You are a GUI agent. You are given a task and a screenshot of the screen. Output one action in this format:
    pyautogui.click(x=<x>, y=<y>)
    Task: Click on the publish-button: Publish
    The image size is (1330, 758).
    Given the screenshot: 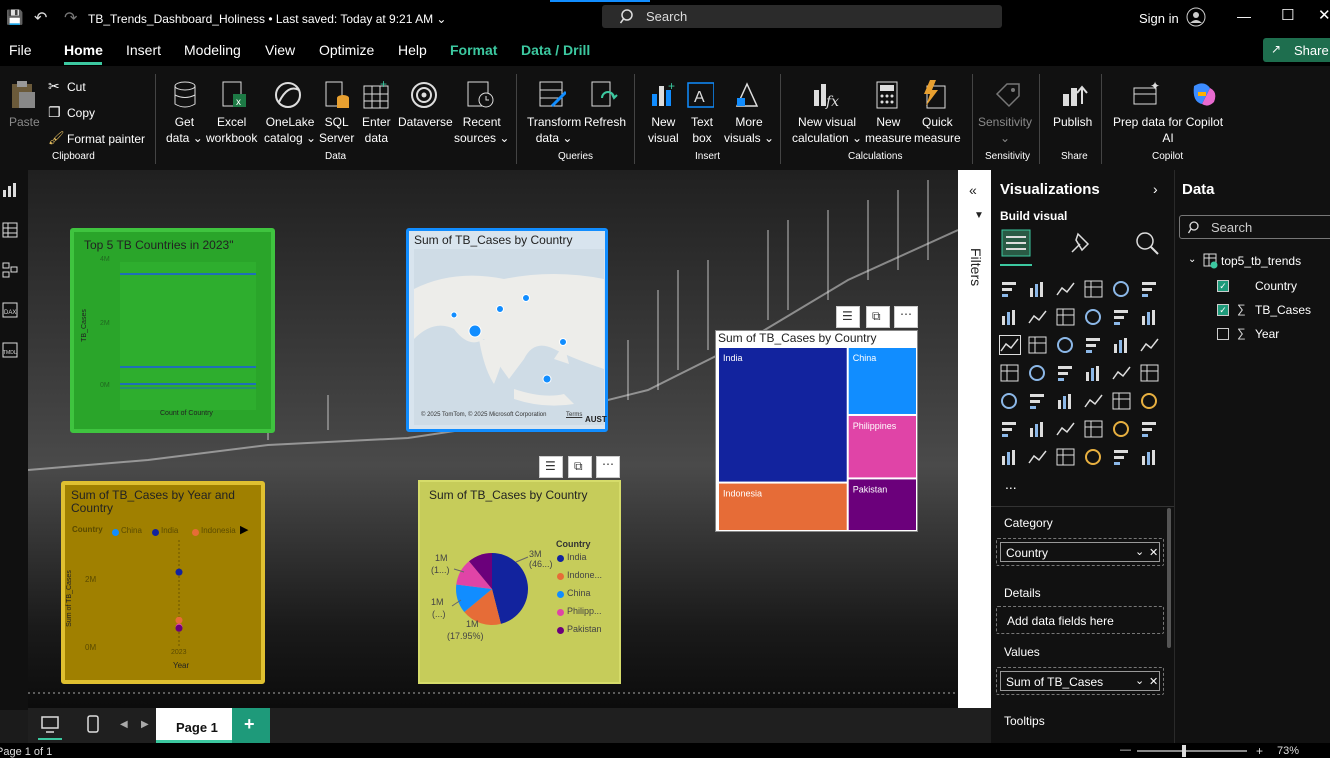 What is the action you would take?
    pyautogui.click(x=1072, y=122)
    